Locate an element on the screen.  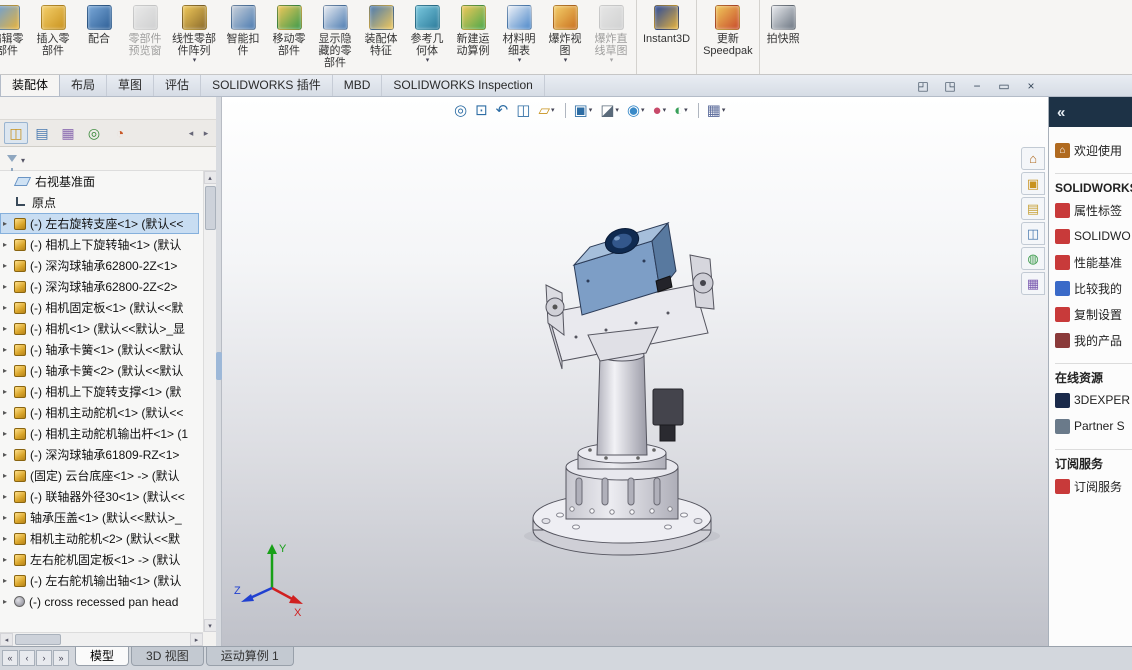
task-pane-item-compare: 比较我的 is located at coordinates (1093, 288).